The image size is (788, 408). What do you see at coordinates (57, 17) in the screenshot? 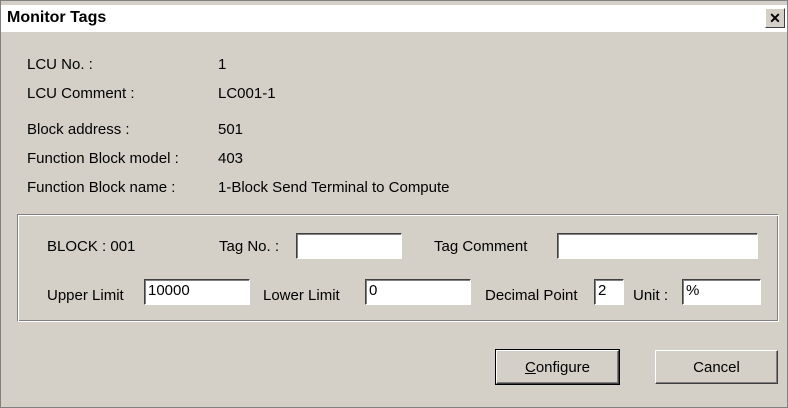
I see `window-title: Monitor Tags` at bounding box center [57, 17].